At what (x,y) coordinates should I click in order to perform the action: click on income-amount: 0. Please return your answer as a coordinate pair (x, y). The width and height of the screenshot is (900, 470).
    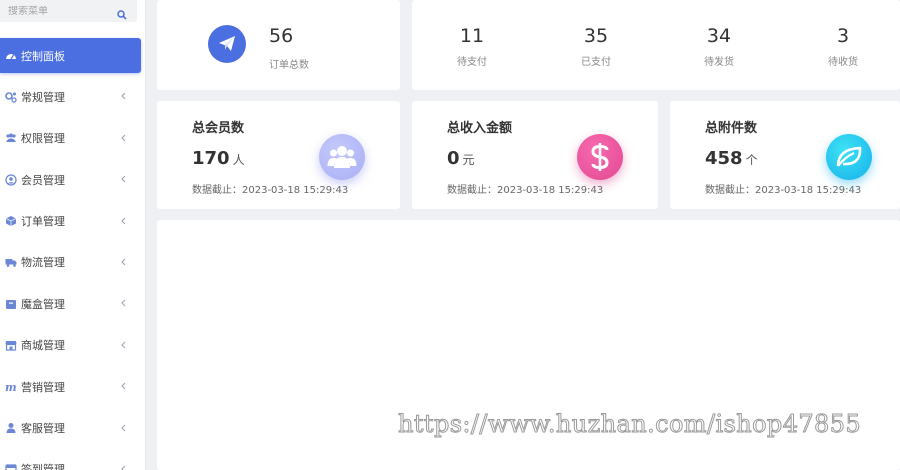
    Looking at the image, I should click on (453, 158).